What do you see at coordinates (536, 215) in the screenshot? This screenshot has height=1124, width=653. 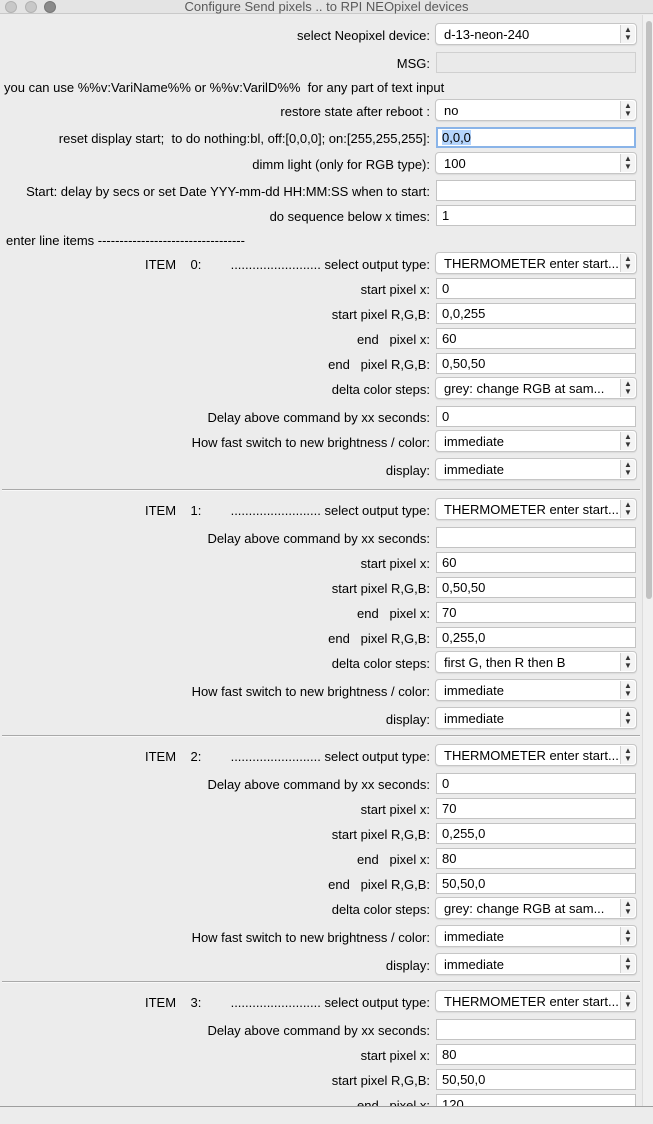 I see `repeat-field: 1` at bounding box center [536, 215].